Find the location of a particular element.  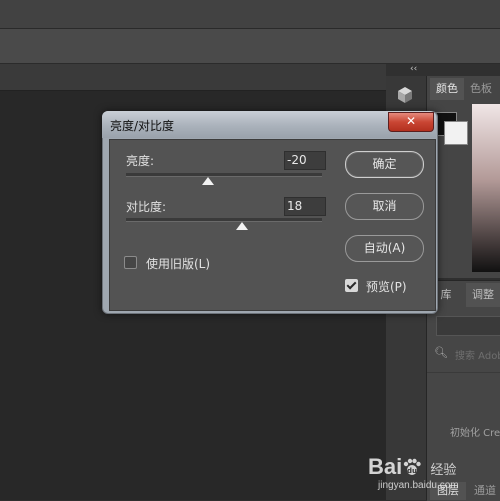

tab-channels: 通道 is located at coordinates (487, 491).